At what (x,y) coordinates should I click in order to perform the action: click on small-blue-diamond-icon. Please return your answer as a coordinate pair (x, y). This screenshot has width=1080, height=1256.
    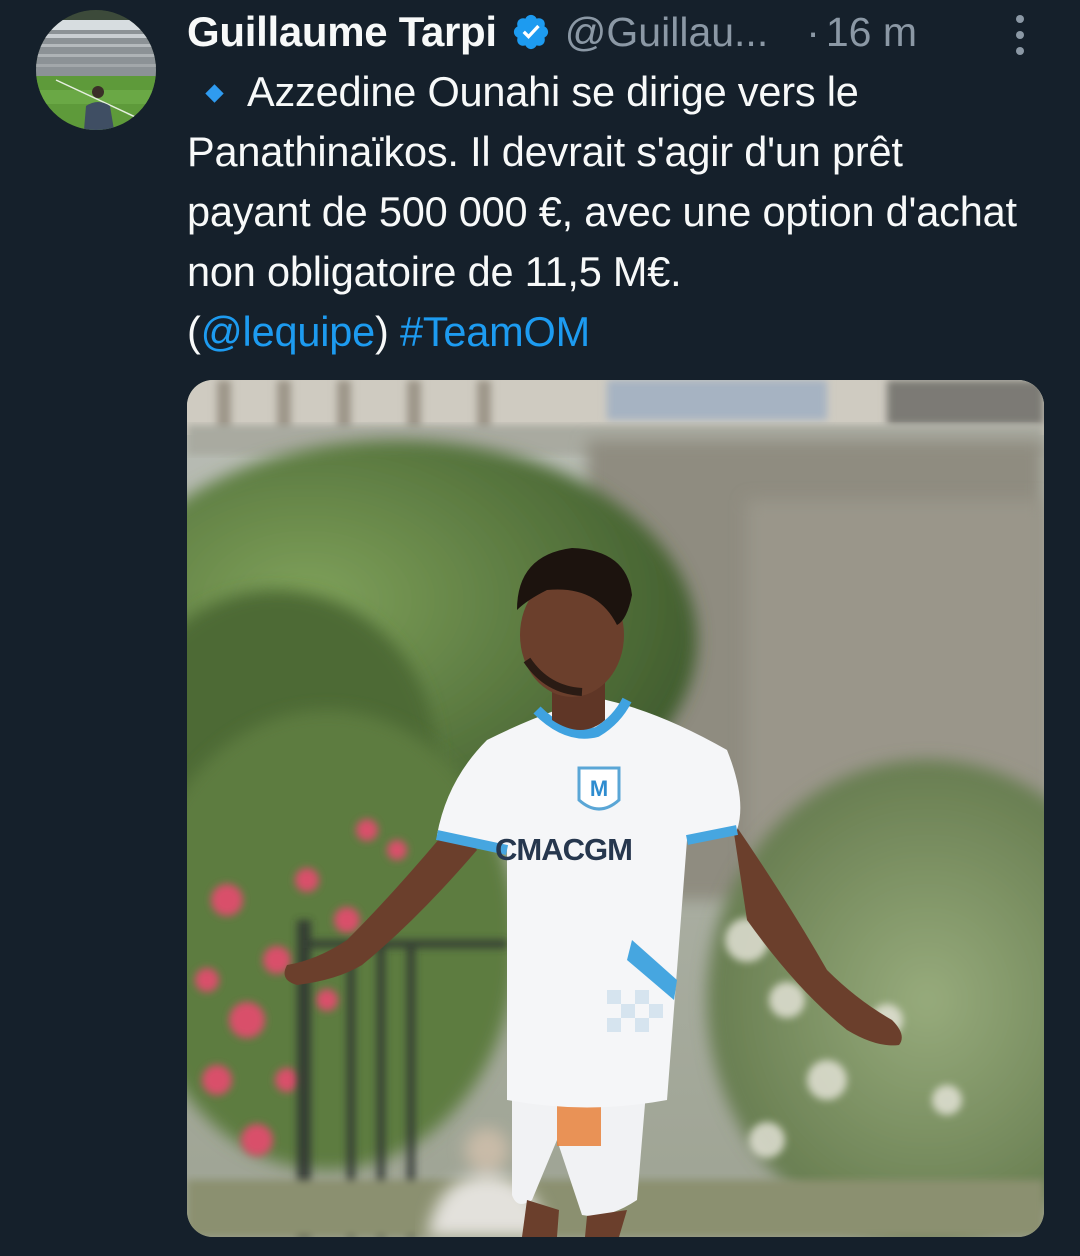
    Looking at the image, I should click on (214, 93).